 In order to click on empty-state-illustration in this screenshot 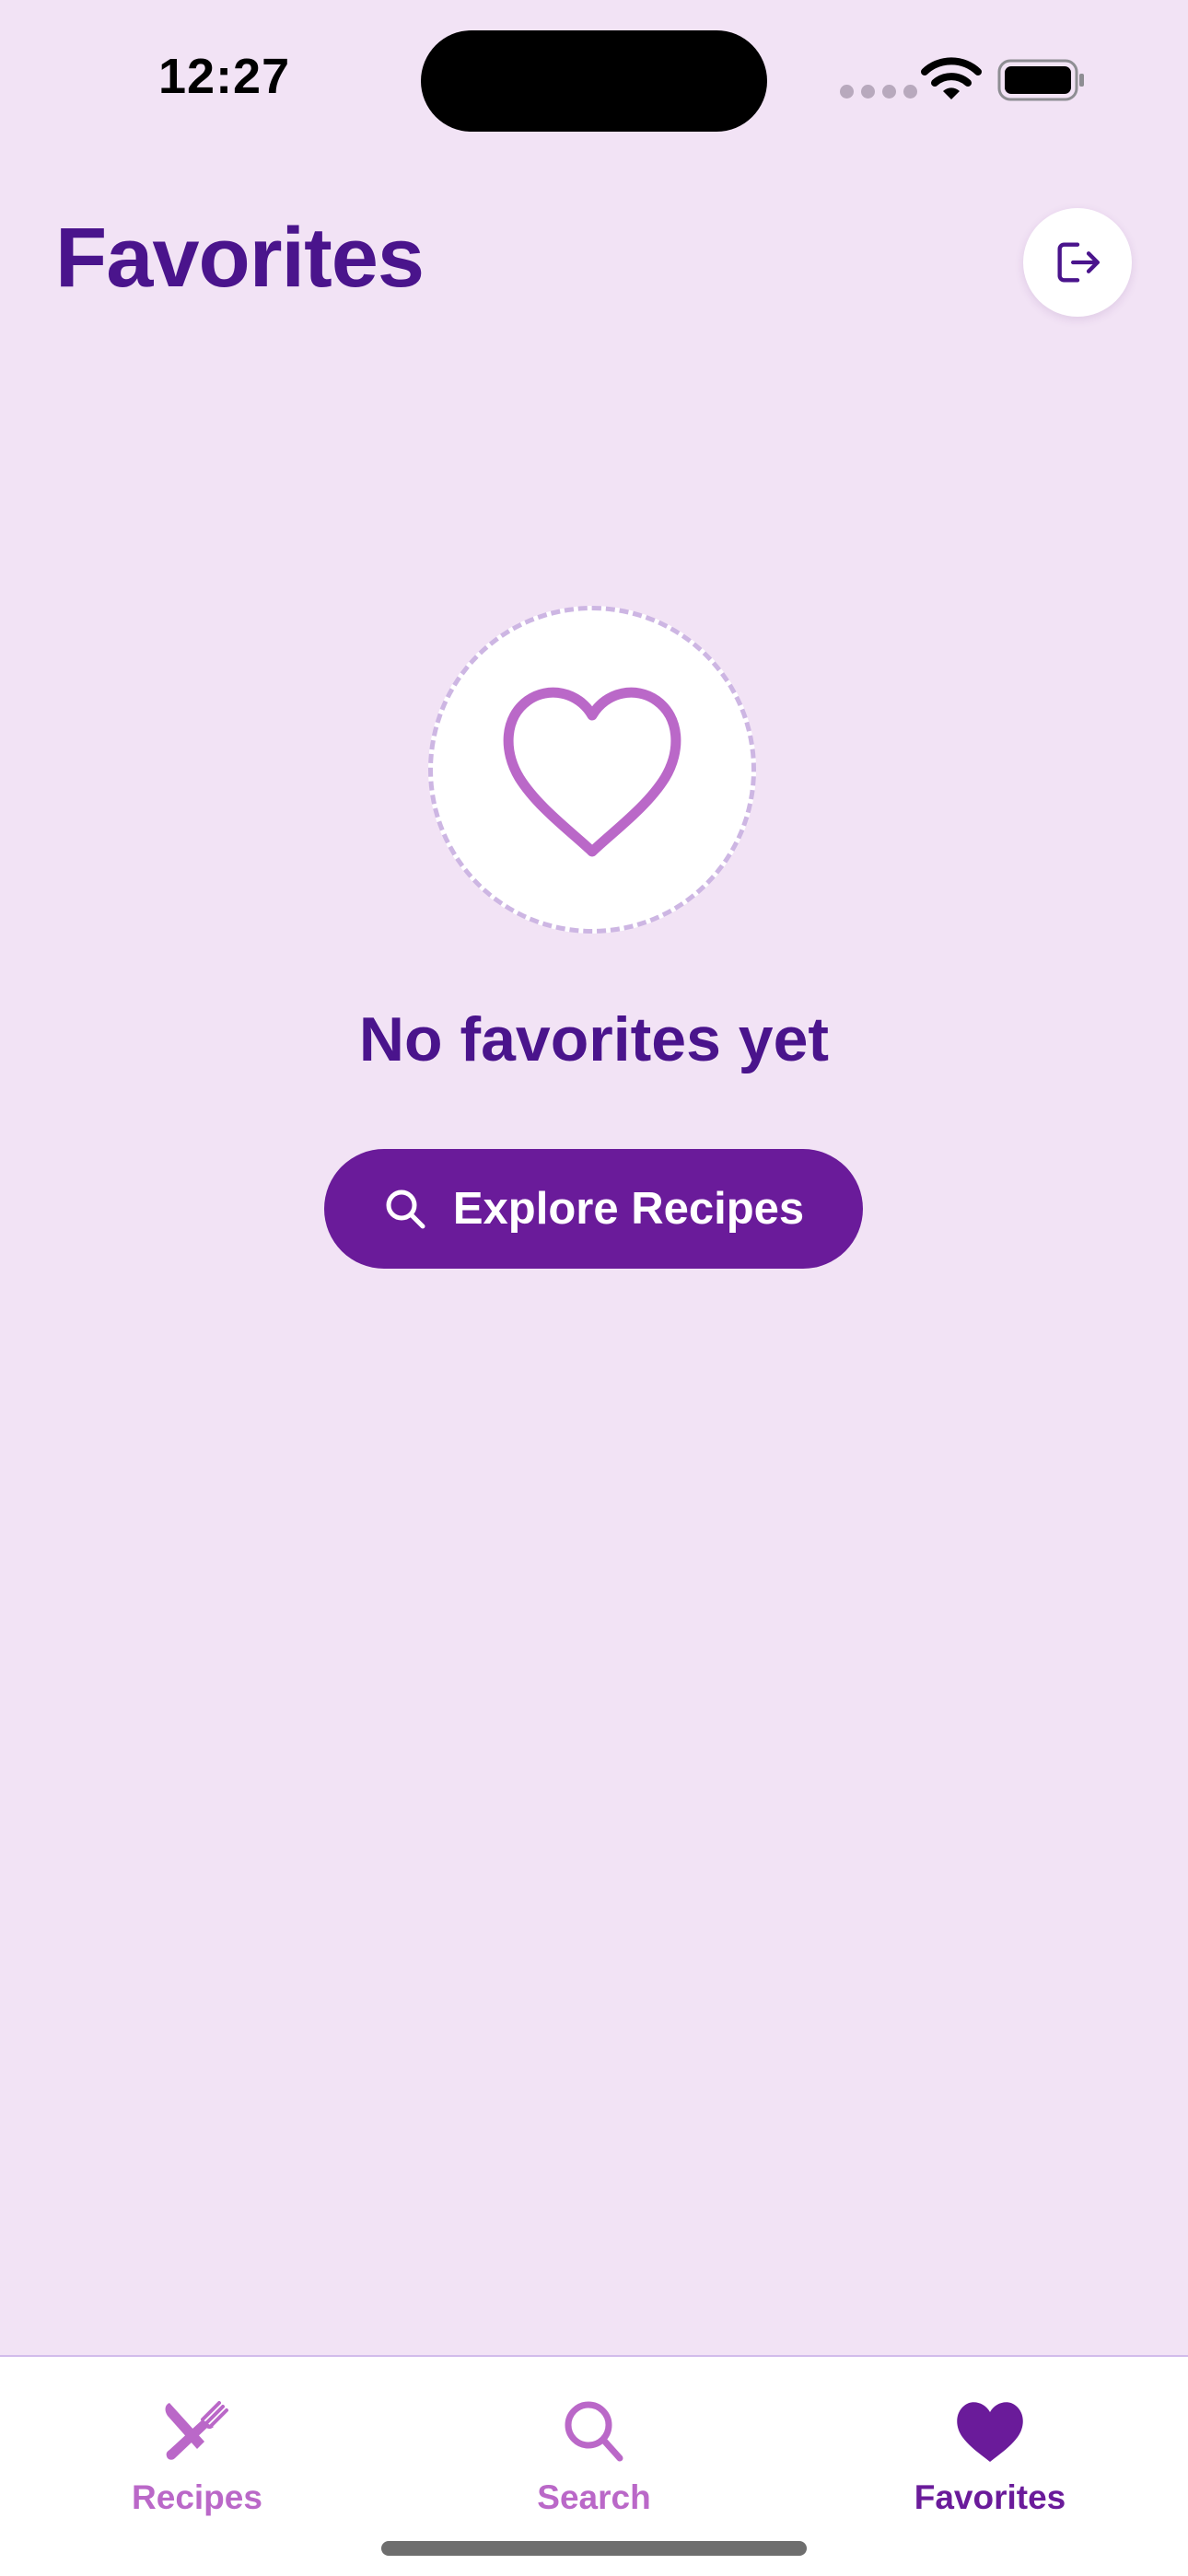, I will do `click(592, 770)`.